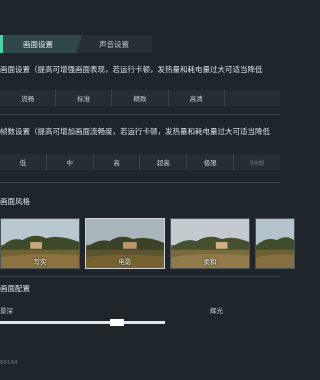 This screenshot has height=380, width=320. I want to click on style-card-fourth, so click(275, 243).